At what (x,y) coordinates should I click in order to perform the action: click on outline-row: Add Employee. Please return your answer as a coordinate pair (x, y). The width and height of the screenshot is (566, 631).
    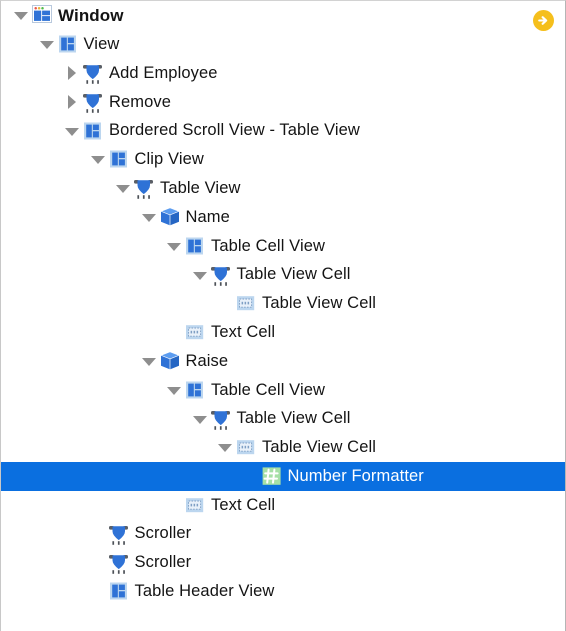
    Looking at the image, I should click on (283, 73).